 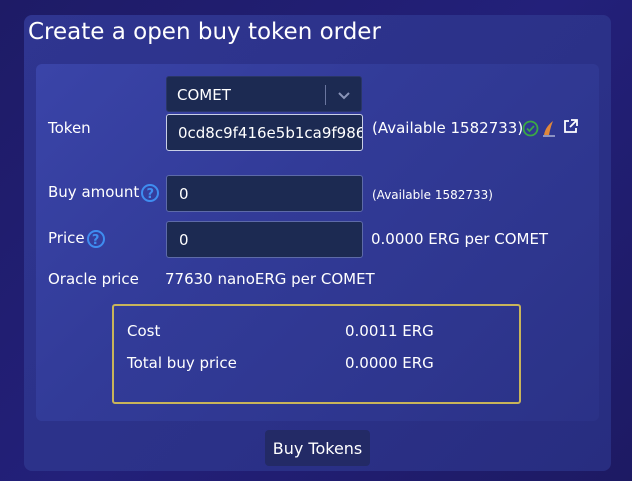 What do you see at coordinates (317, 448) in the screenshot?
I see `buy-tokens-button: Buy Tokens` at bounding box center [317, 448].